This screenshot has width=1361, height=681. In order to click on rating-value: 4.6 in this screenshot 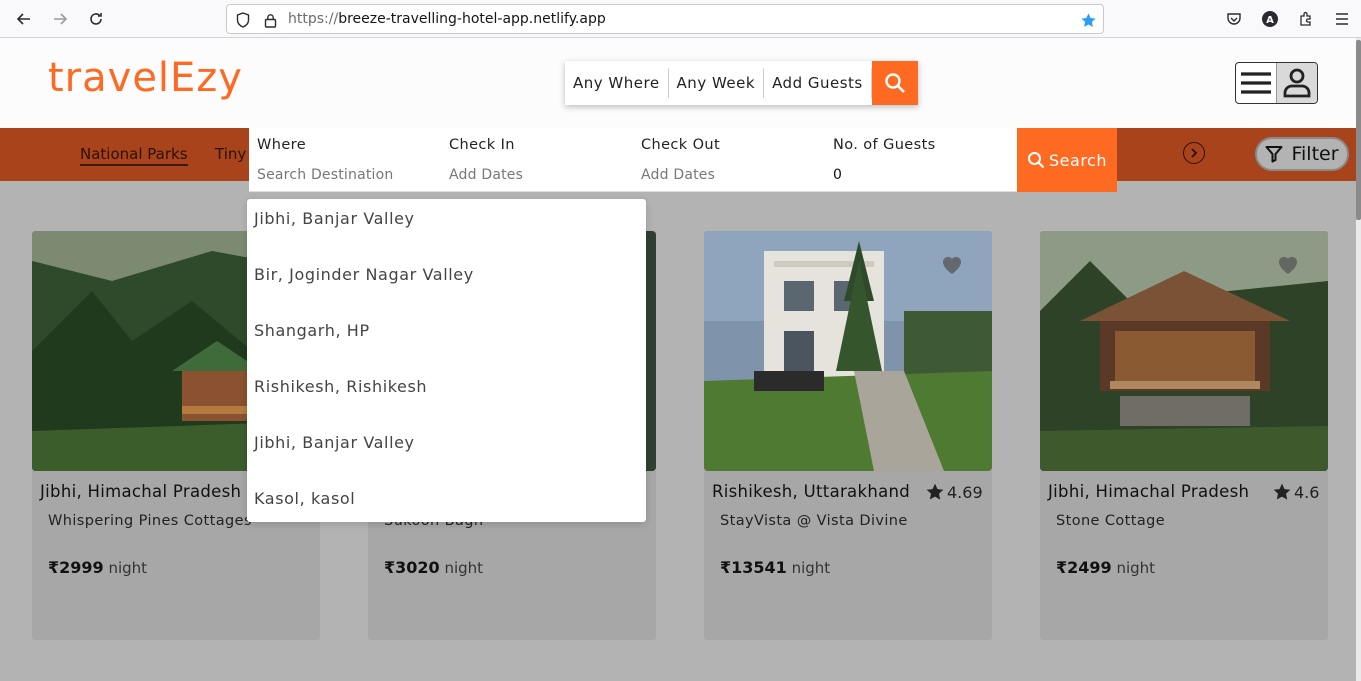, I will do `click(1307, 492)`.